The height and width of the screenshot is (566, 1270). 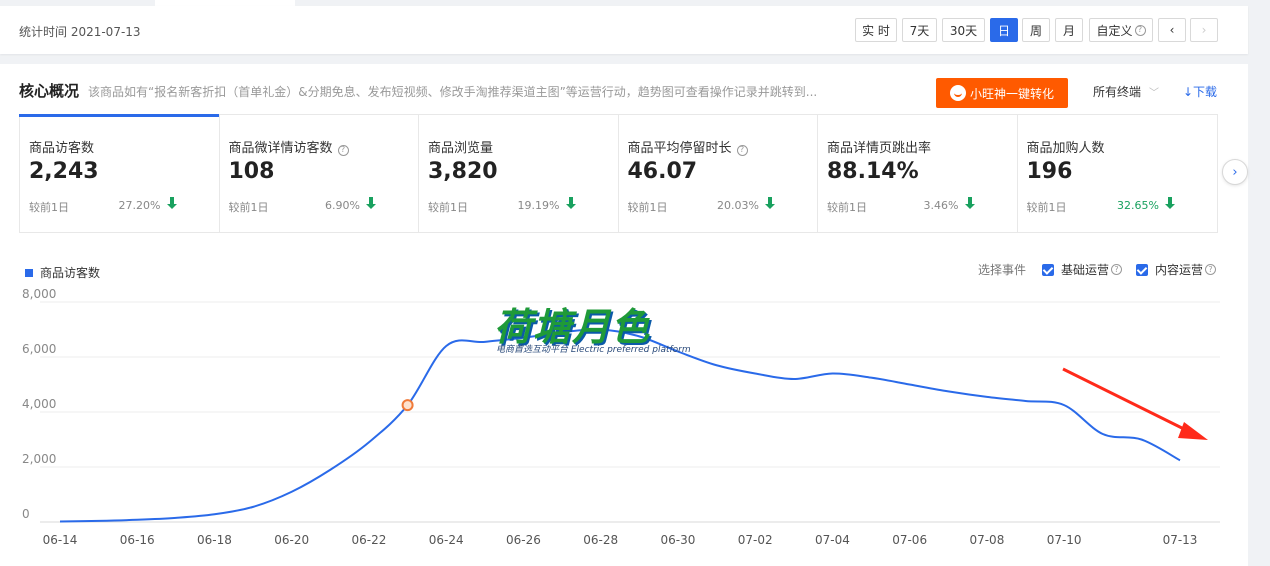 What do you see at coordinates (718, 173) in the screenshot?
I see `metric-card: 商品平均停留时长? 46.07 较前1日 20.03%` at bounding box center [718, 173].